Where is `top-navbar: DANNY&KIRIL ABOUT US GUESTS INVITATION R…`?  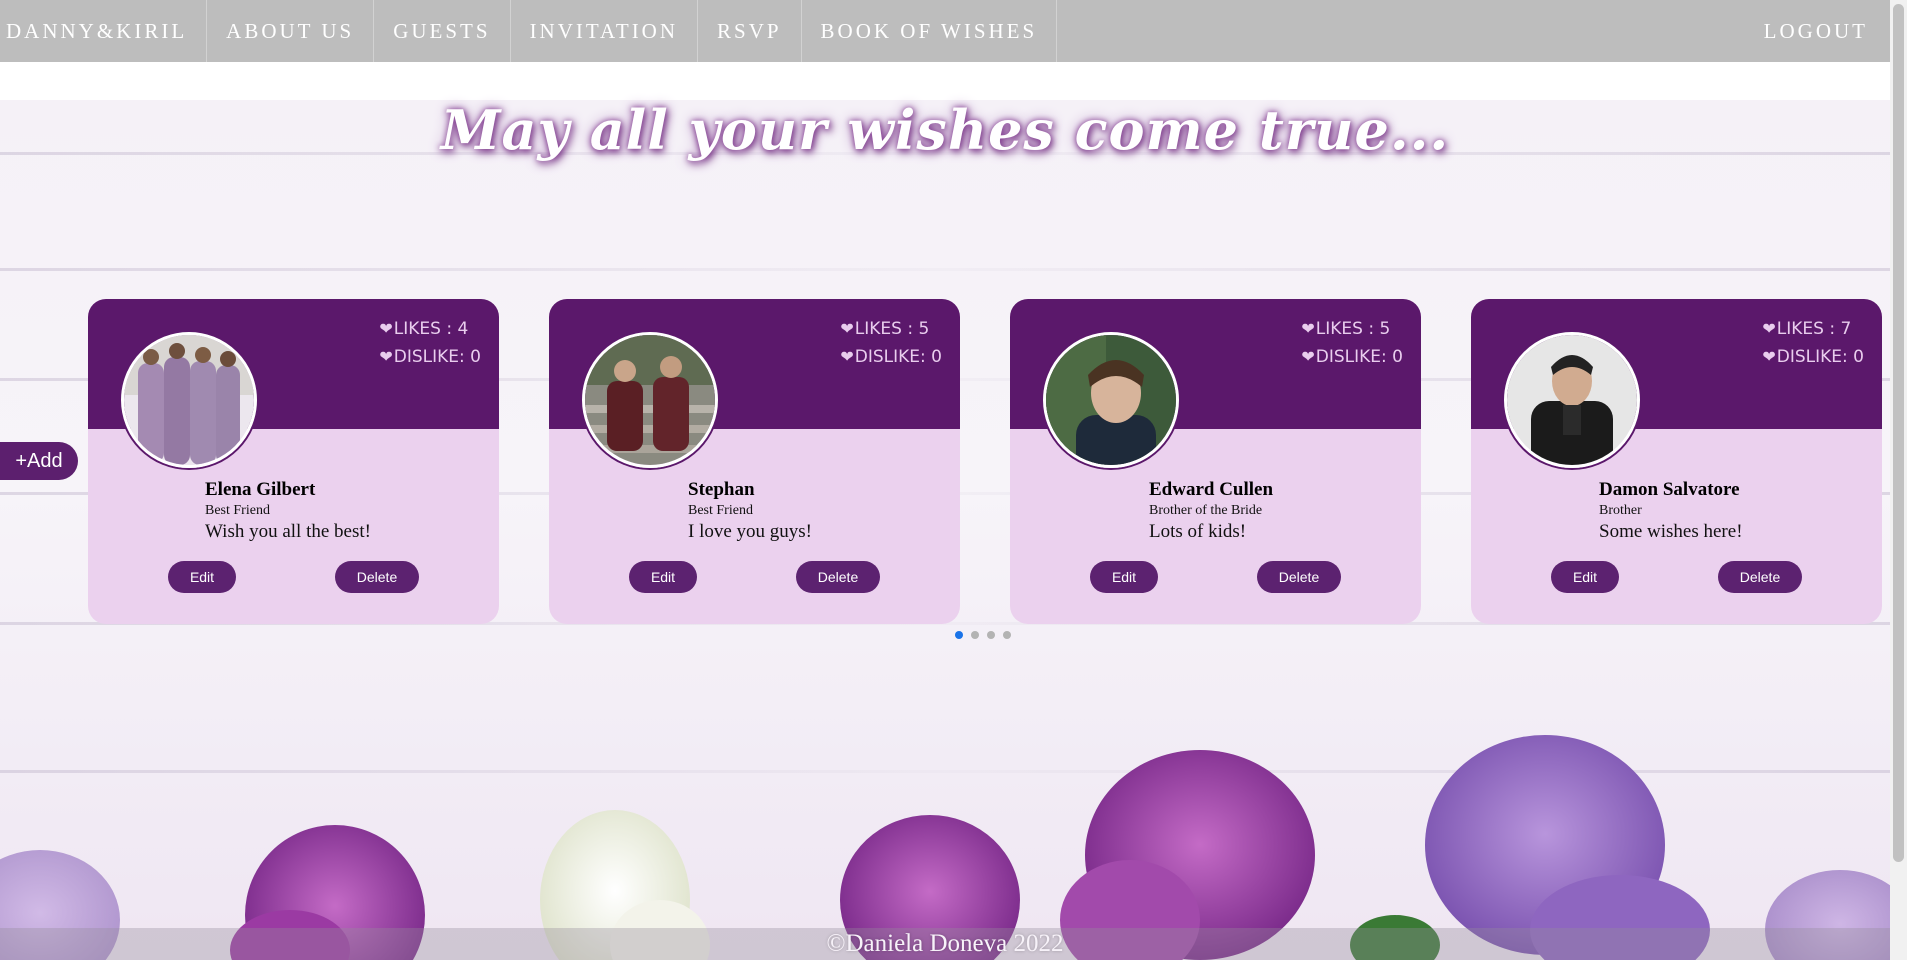 top-navbar: DANNY&KIRIL ABOUT US GUESTS INVITATION R… is located at coordinates (945, 31).